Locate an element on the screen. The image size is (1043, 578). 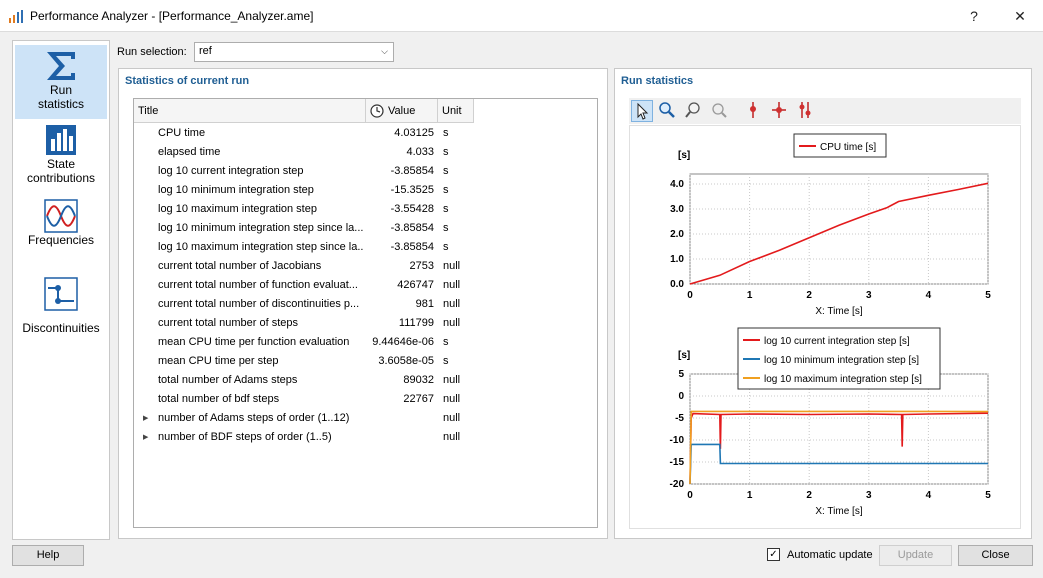
column-header-value: Value is located at coordinates (402, 111).